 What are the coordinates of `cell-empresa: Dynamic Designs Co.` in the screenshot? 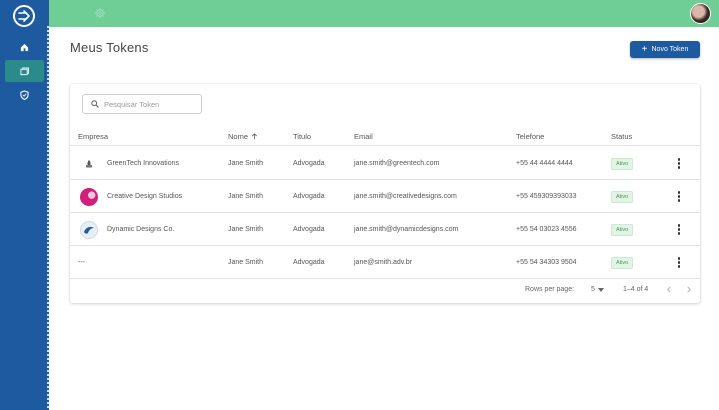 It's located at (127, 229).